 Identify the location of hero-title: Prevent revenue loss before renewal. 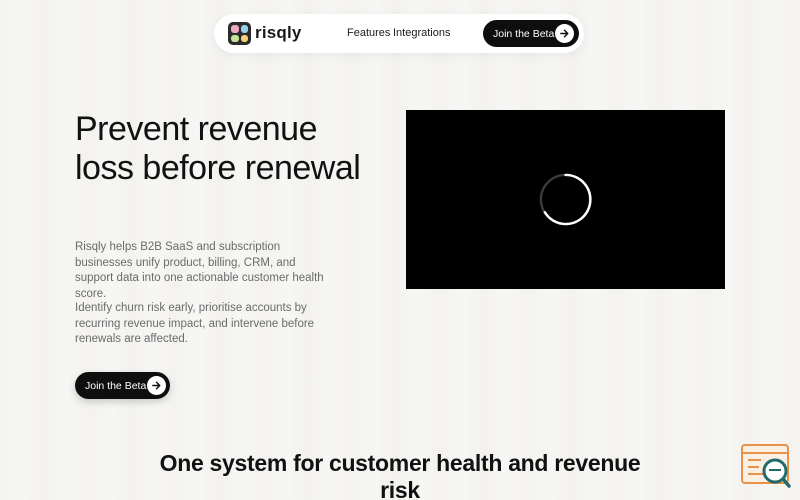
(218, 148).